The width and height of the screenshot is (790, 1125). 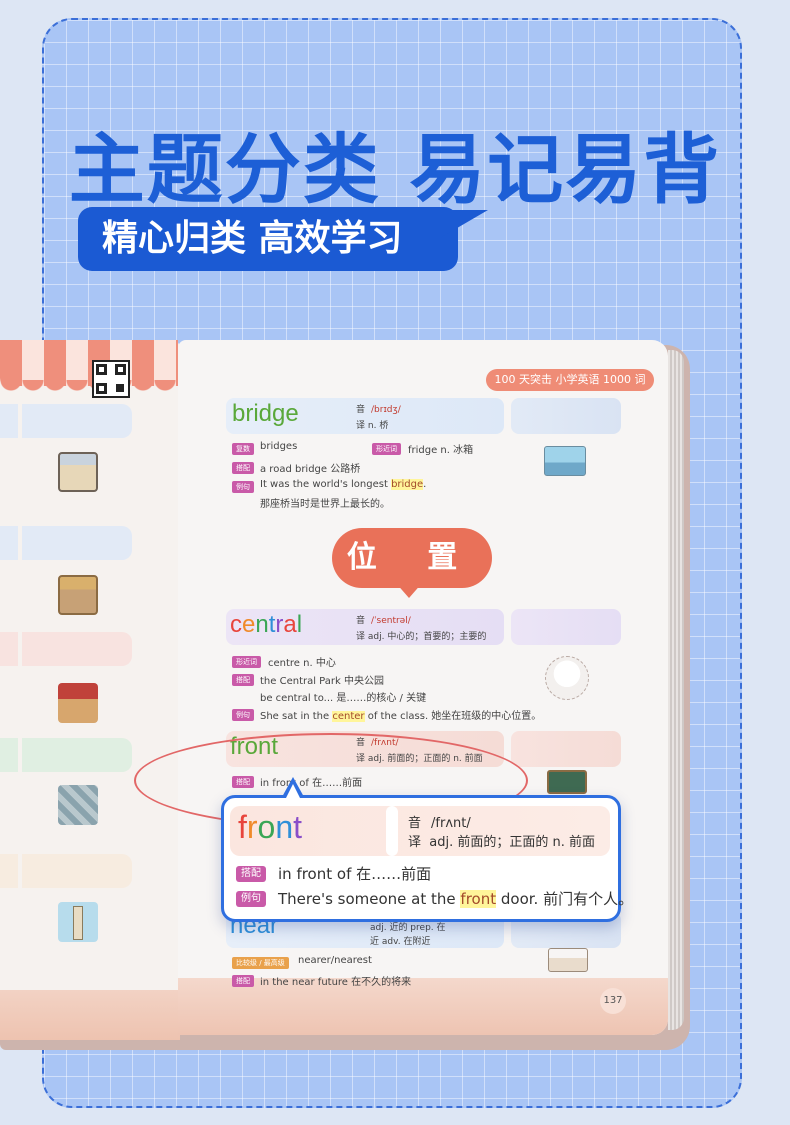 What do you see at coordinates (613, 1001) in the screenshot?
I see `page-number: 137` at bounding box center [613, 1001].